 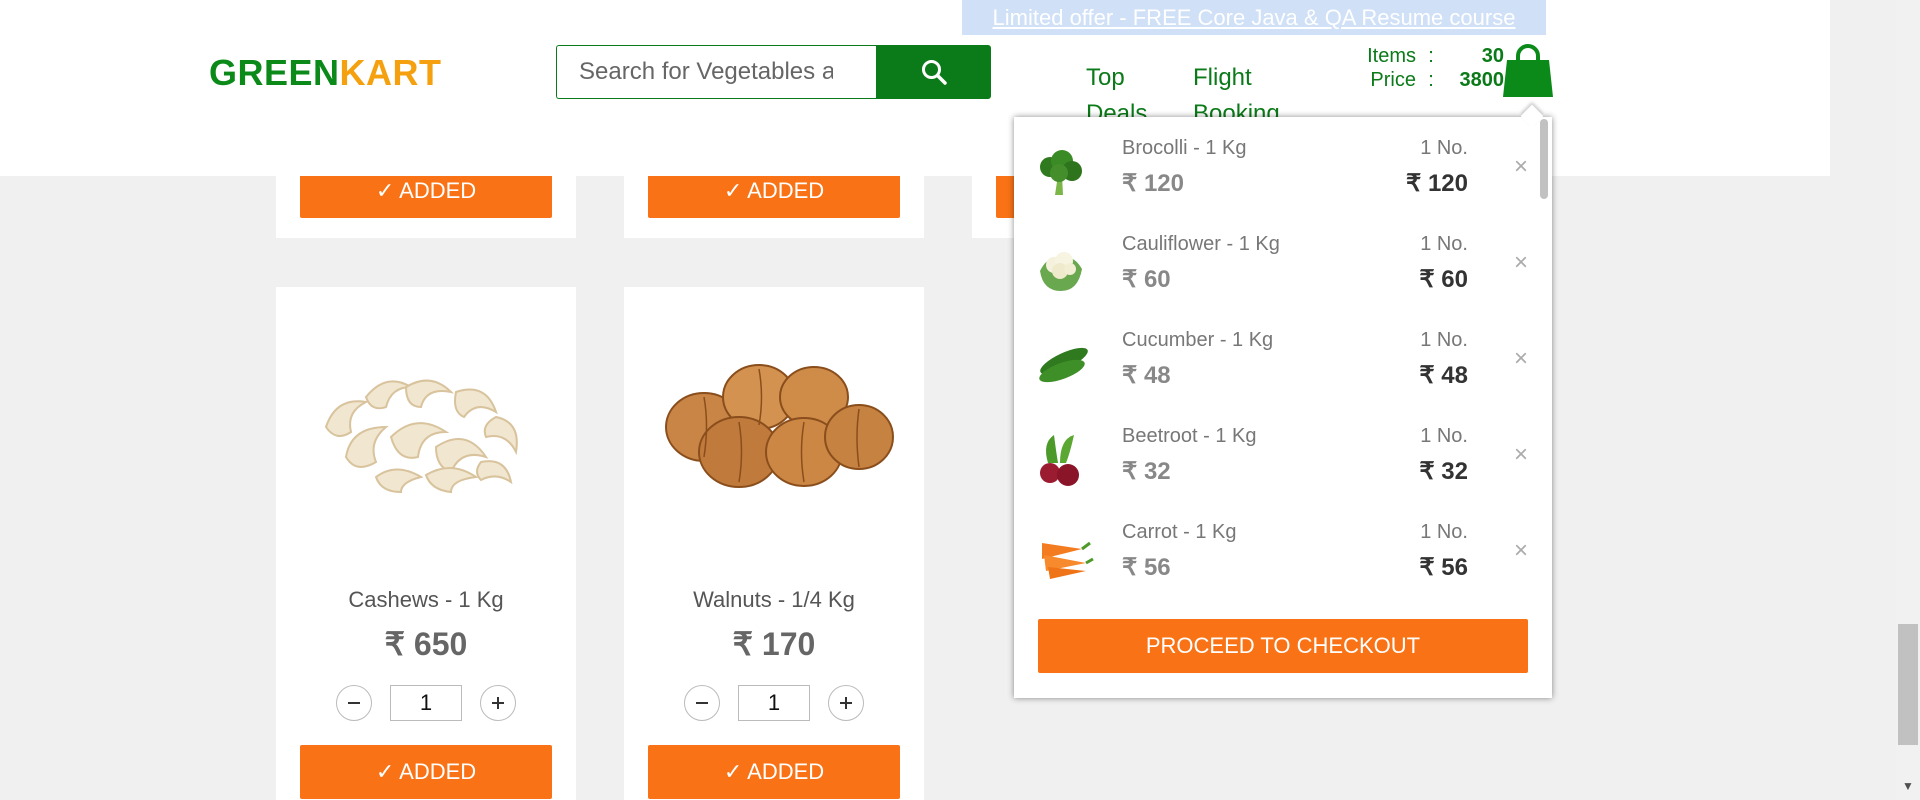 What do you see at coordinates (1064, 558) in the screenshot?
I see `carrot-icon` at bounding box center [1064, 558].